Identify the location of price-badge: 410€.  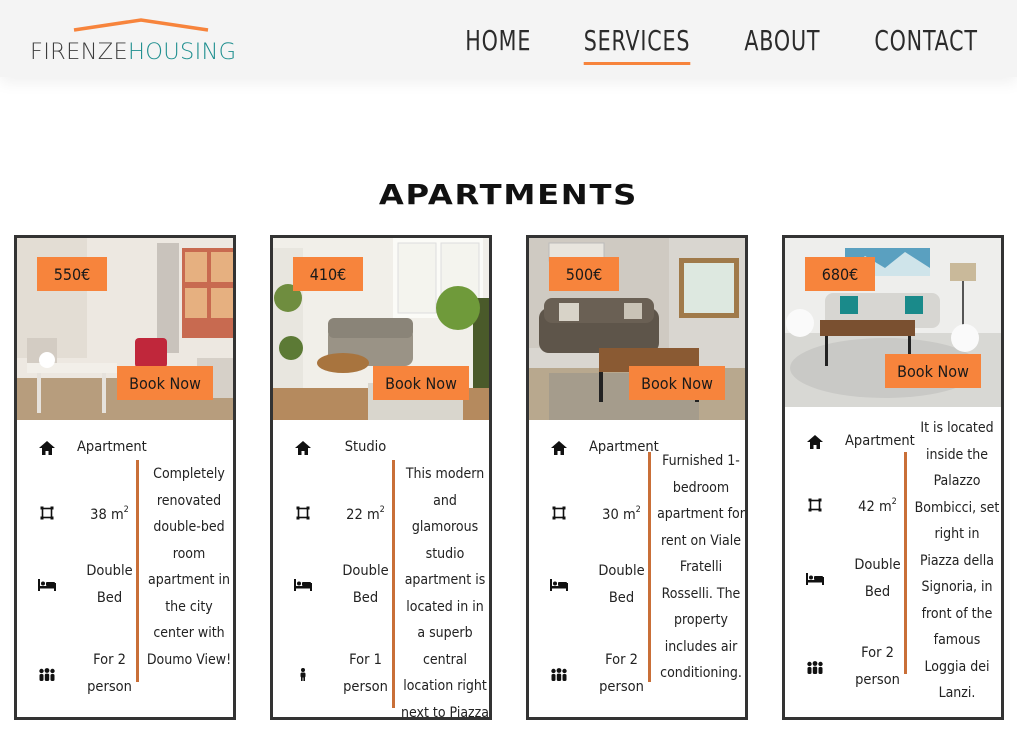
(328, 274).